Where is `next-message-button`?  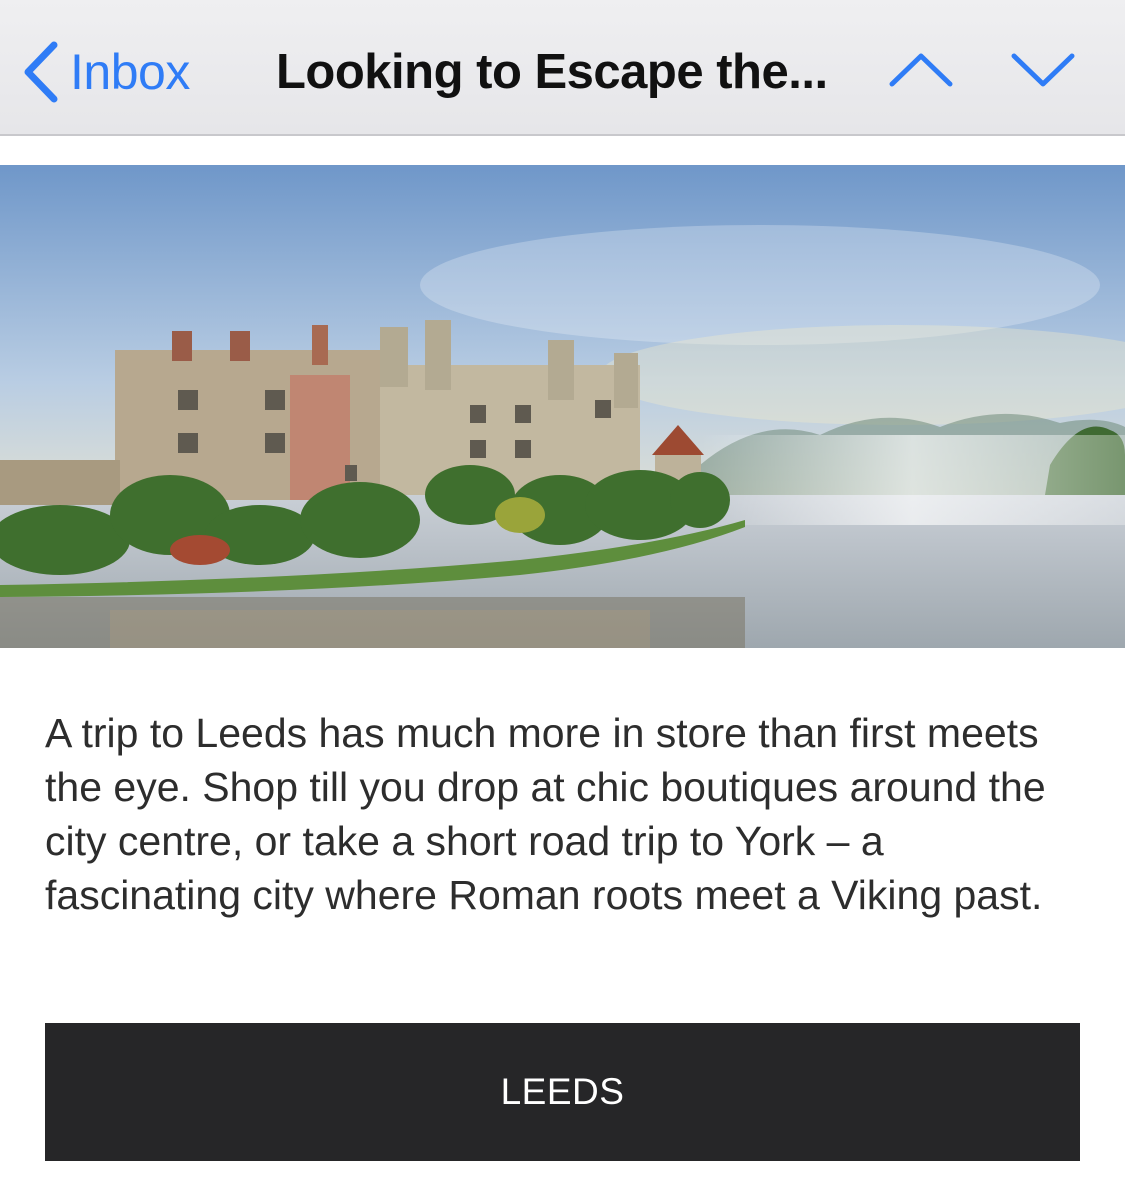 next-message-button is located at coordinates (1043, 72).